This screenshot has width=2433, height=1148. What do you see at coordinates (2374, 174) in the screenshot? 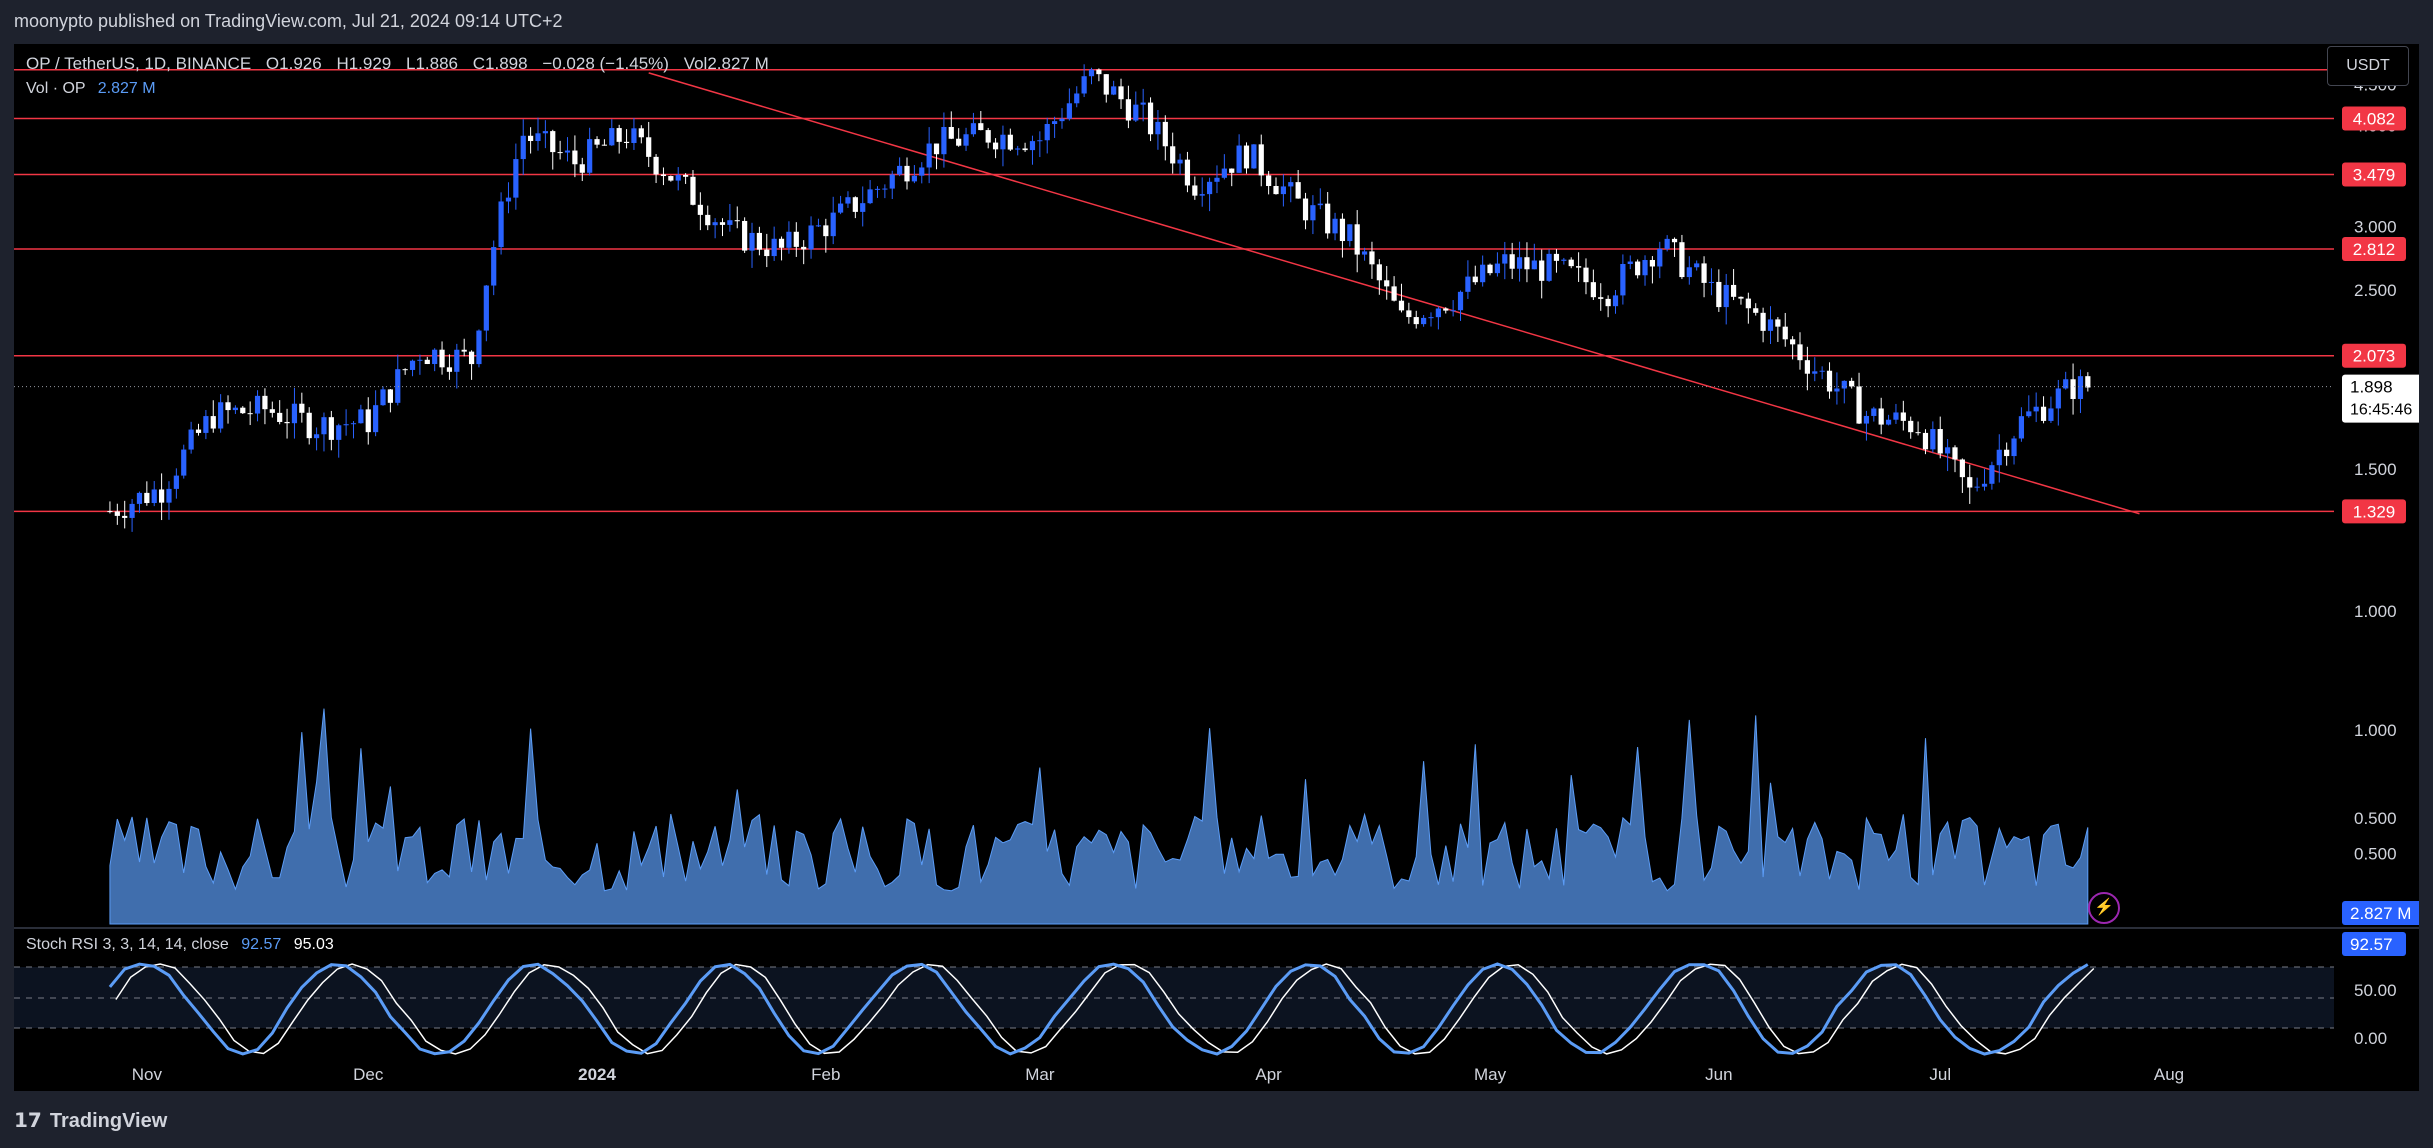
I see `level-label: 3.479` at bounding box center [2374, 174].